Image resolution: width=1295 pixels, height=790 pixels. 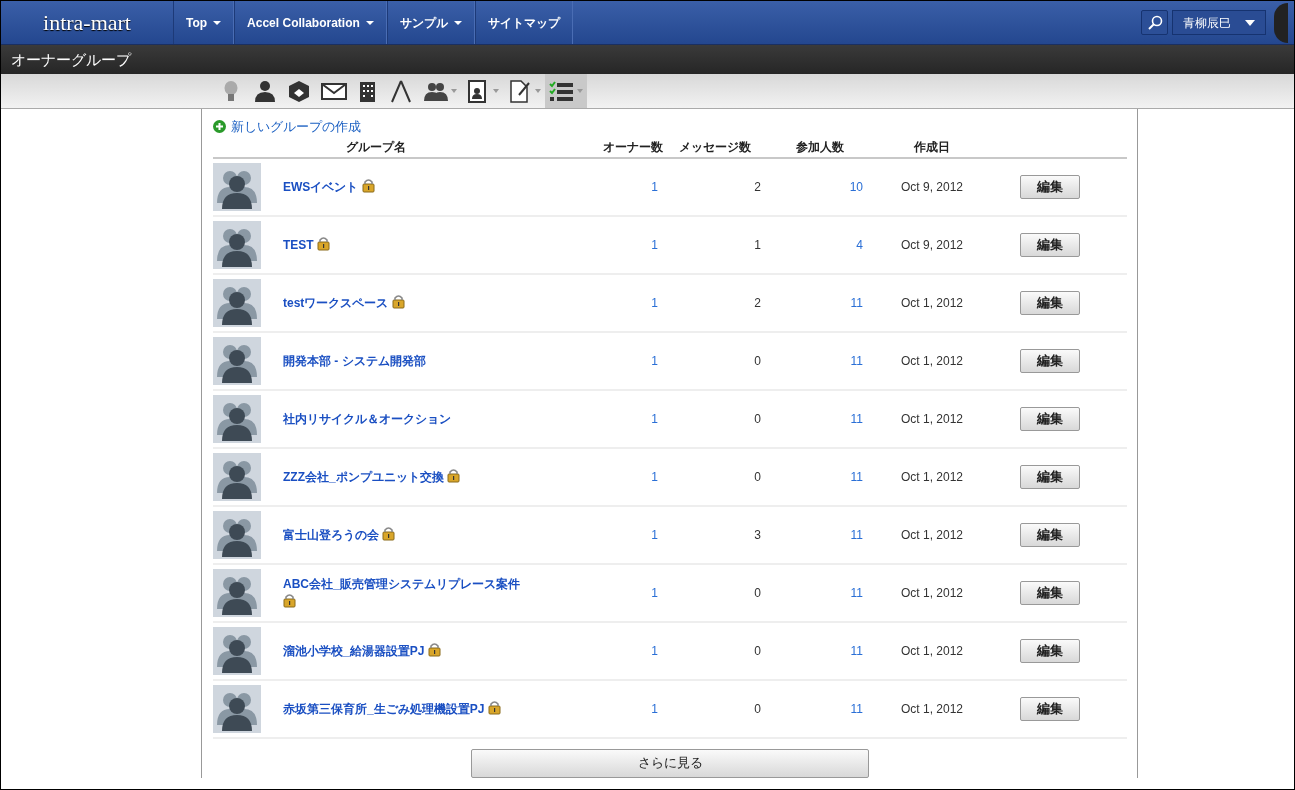 What do you see at coordinates (310, 22) in the screenshot?
I see `nav-menu: Accel Collaboration` at bounding box center [310, 22].